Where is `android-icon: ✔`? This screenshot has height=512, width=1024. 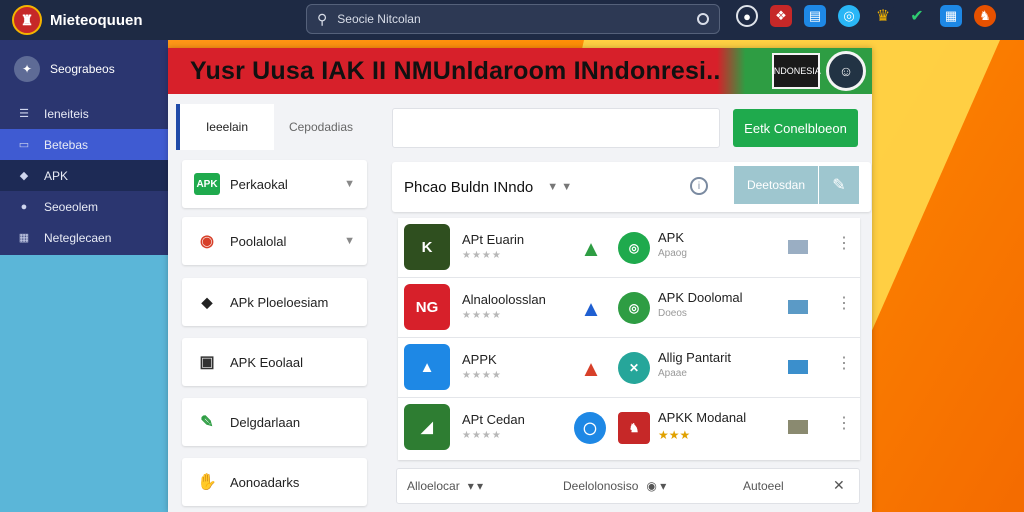
android-icon: ✔ is located at coordinates (917, 16).